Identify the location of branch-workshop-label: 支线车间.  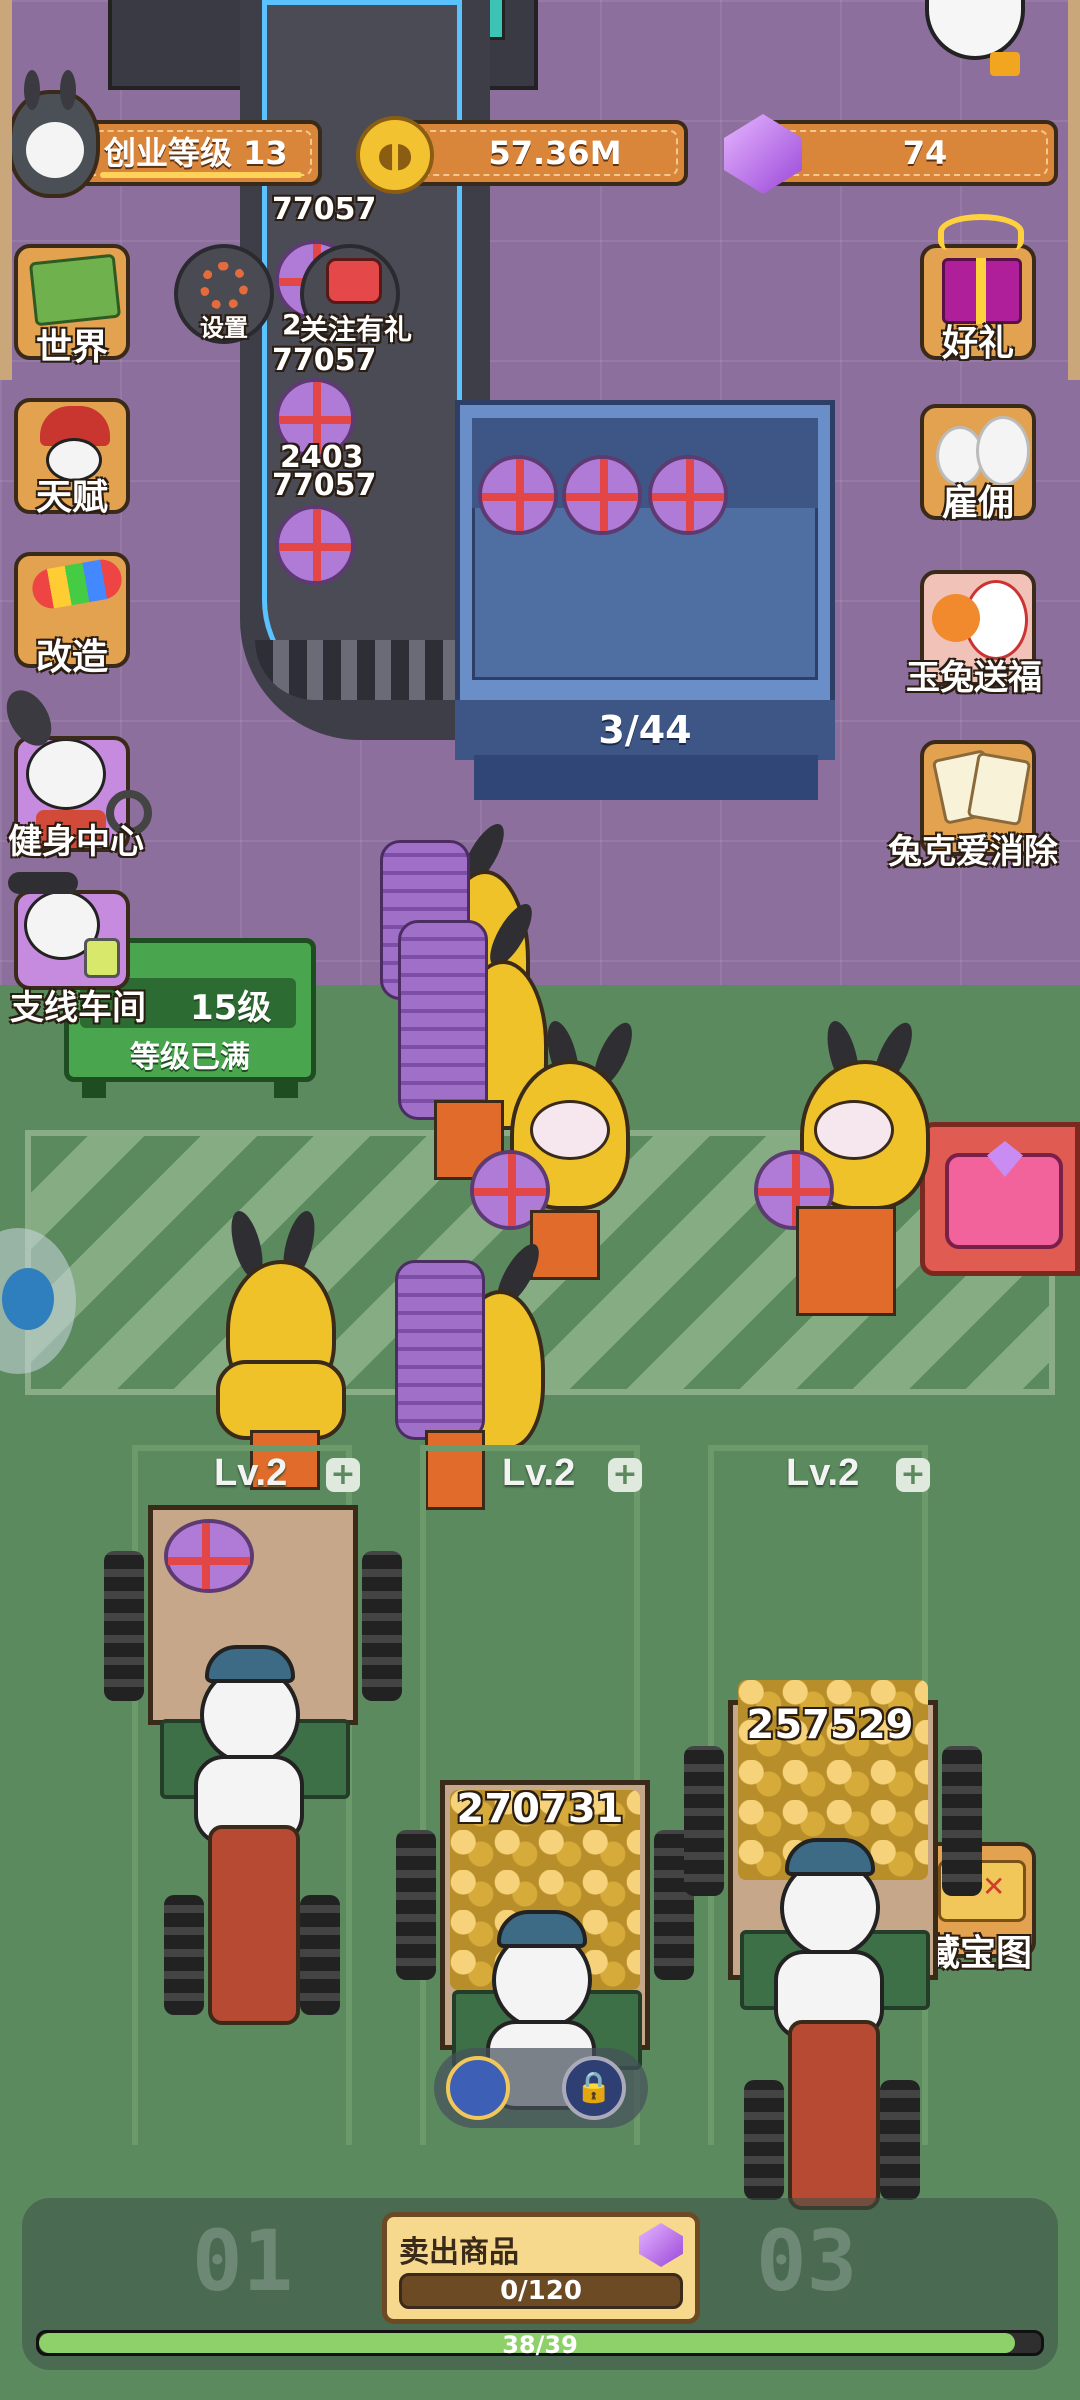
(78, 1008).